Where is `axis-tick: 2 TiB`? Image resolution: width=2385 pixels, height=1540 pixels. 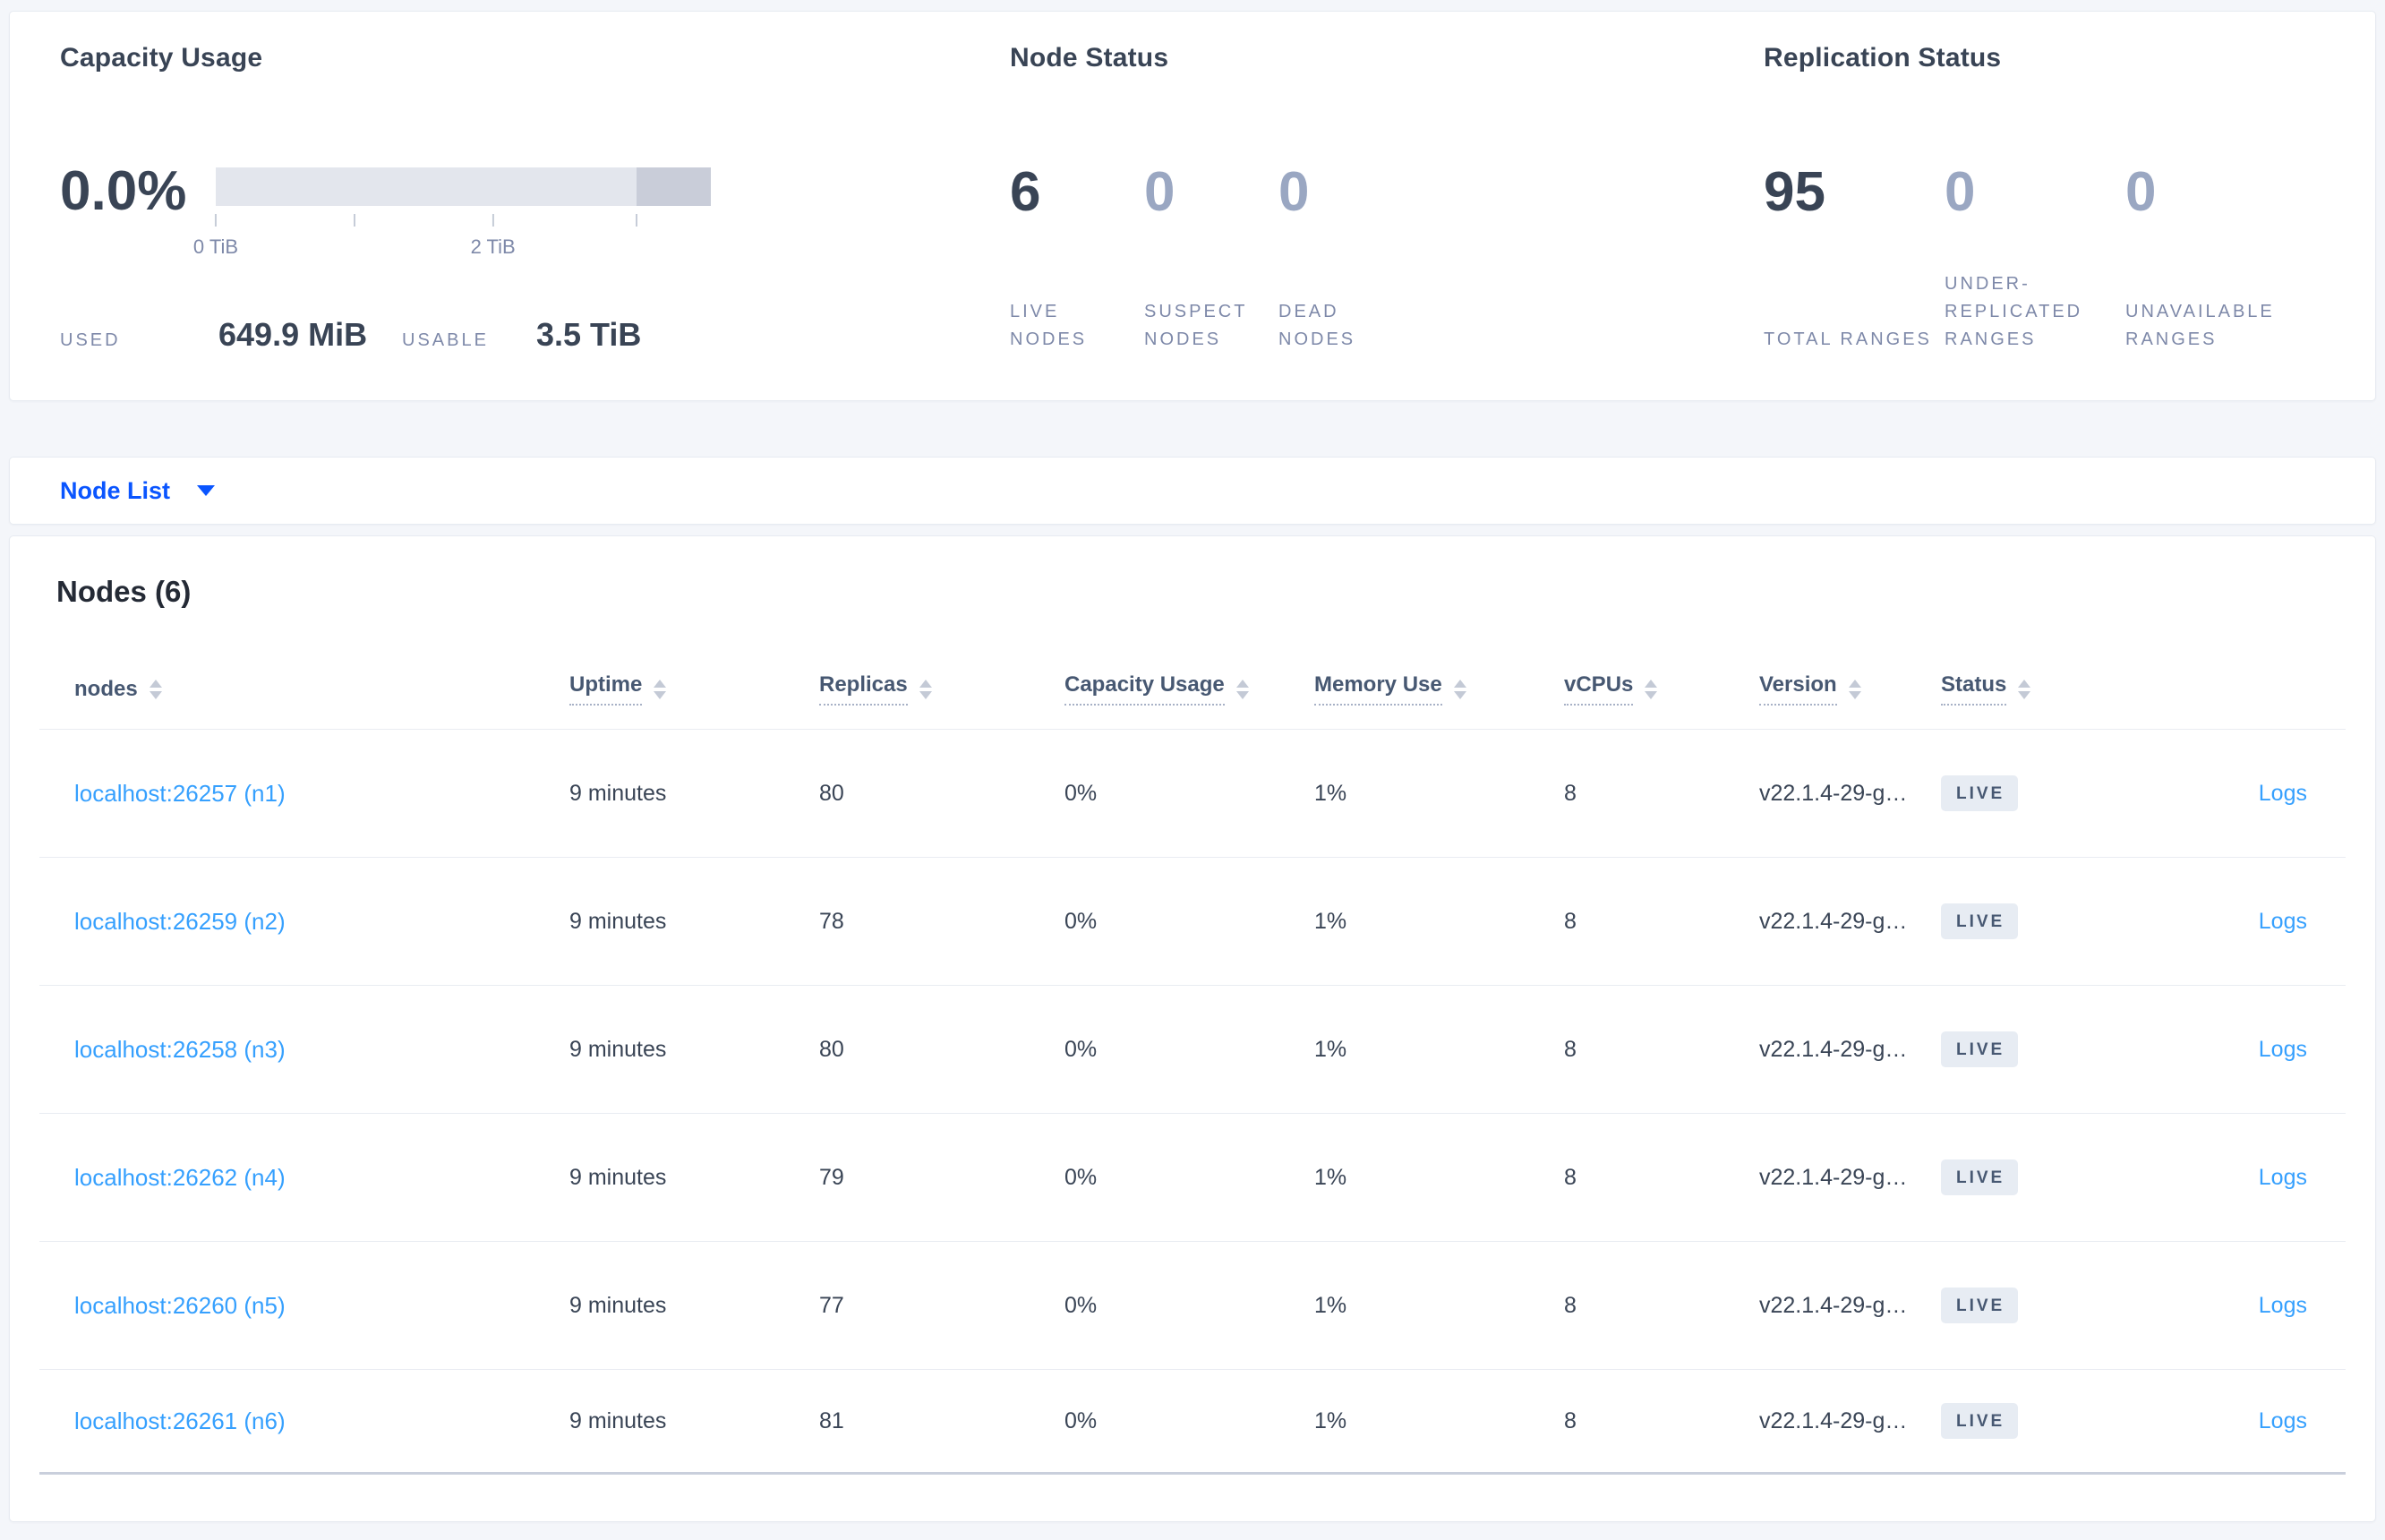 axis-tick: 2 TiB is located at coordinates (494, 236).